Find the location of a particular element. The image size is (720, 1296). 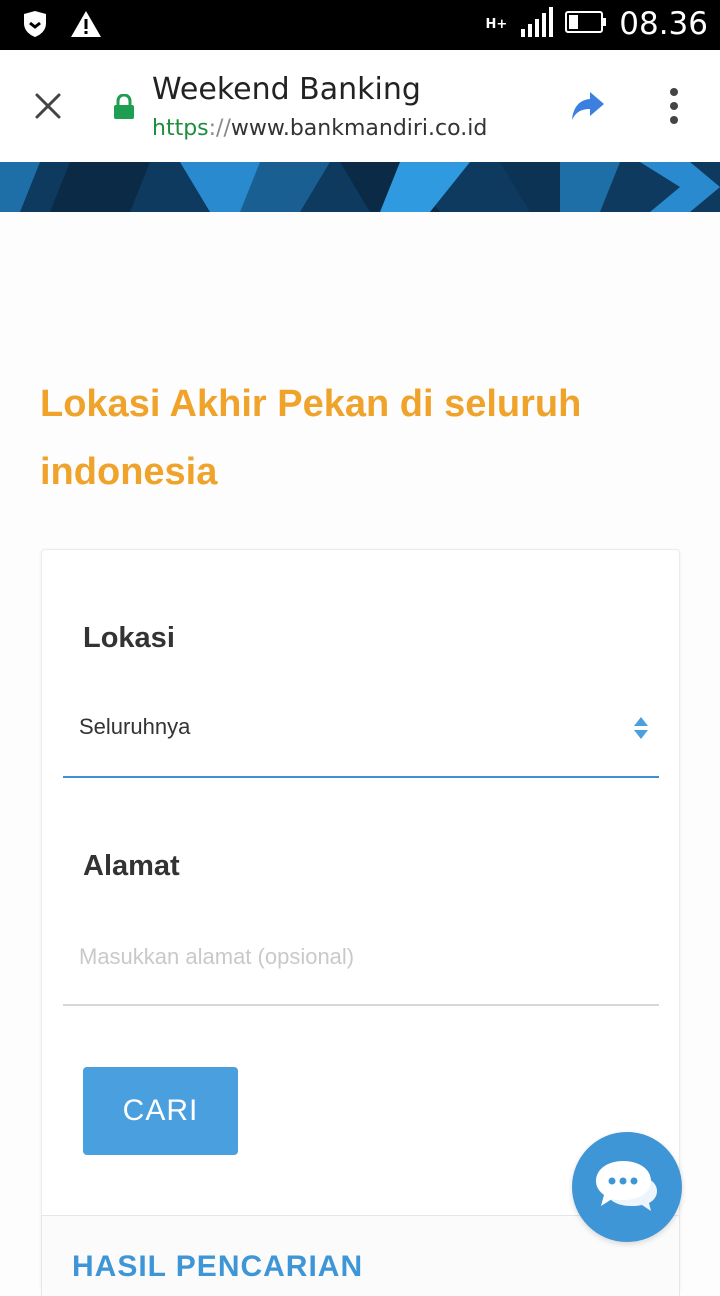

results-title: HASIL PENCARIAN is located at coordinates (218, 1266).